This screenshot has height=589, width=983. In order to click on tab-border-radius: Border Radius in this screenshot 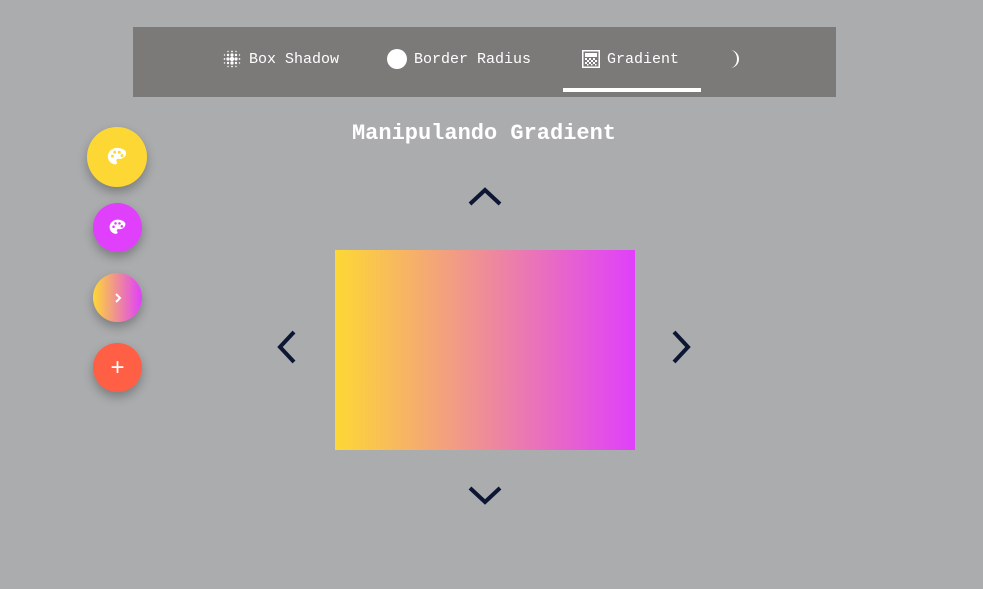, I will do `click(459, 59)`.